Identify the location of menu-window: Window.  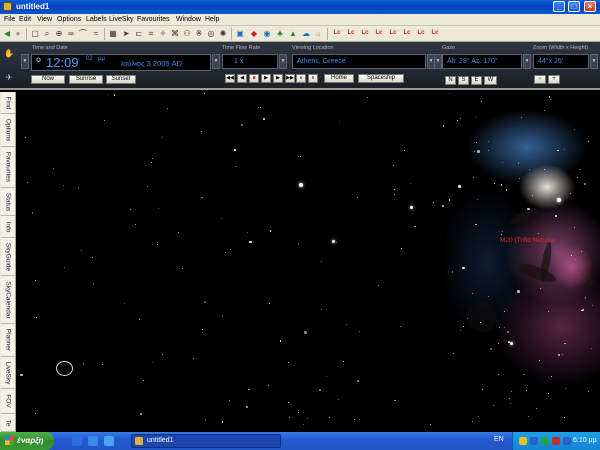
(188, 19).